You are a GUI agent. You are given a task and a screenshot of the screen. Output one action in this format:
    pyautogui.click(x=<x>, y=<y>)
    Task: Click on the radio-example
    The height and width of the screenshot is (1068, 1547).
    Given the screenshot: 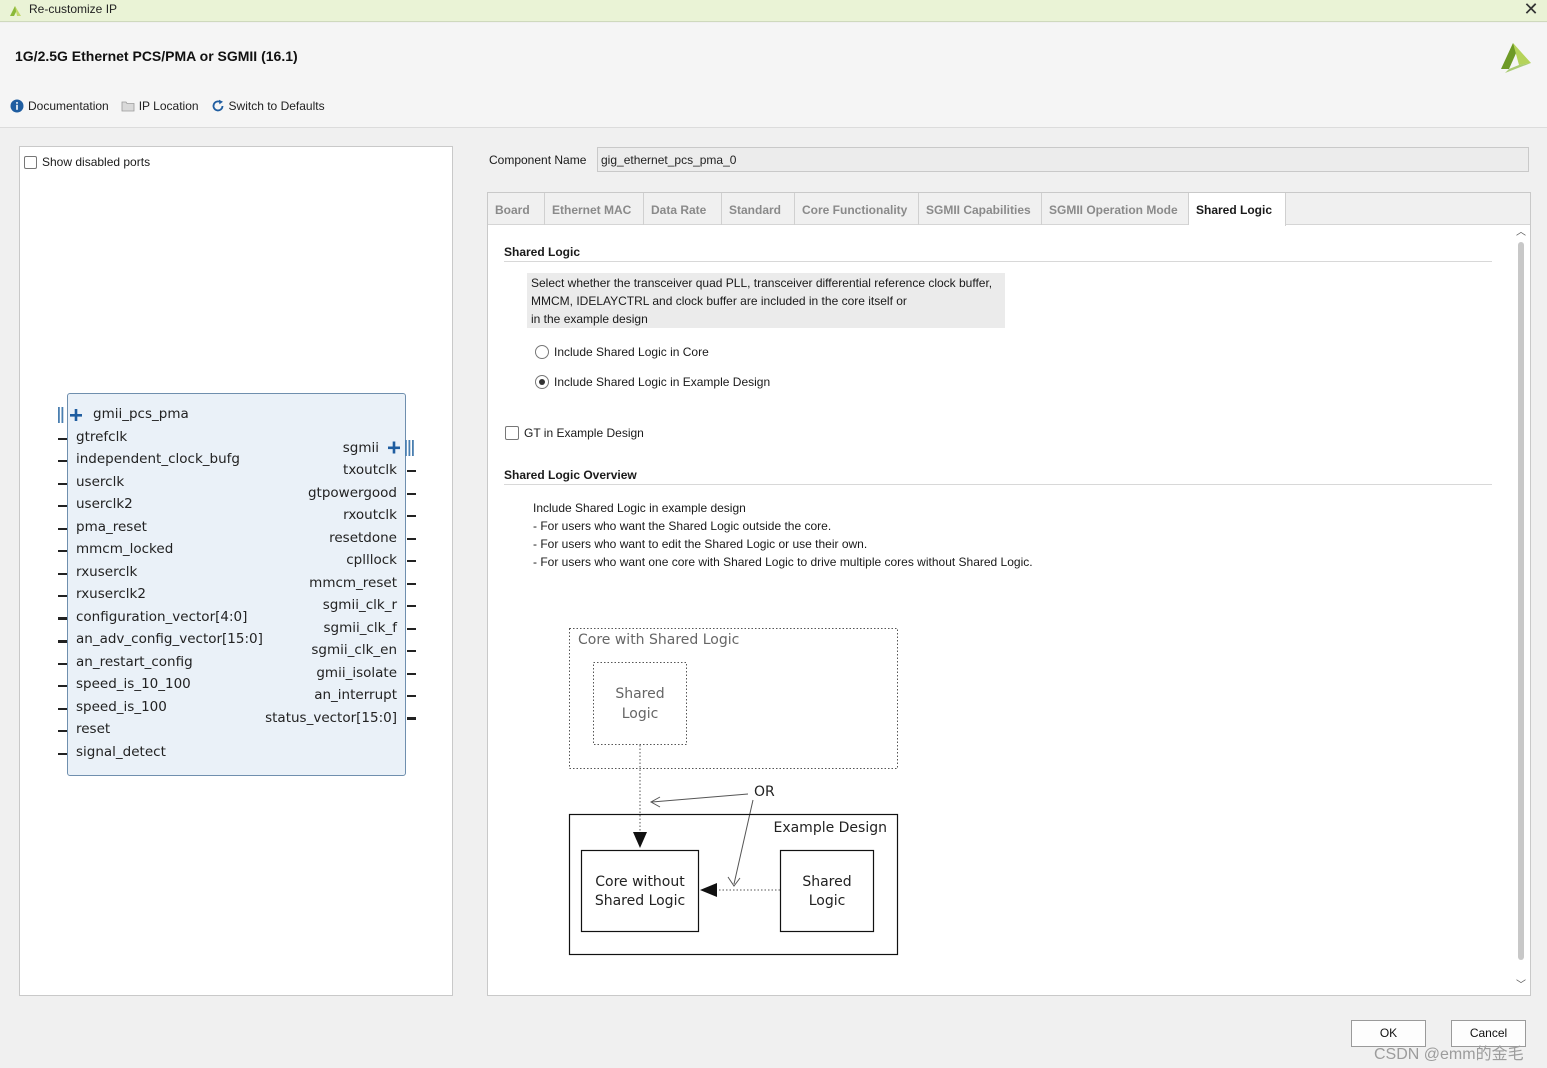 What is the action you would take?
    pyautogui.click(x=542, y=382)
    